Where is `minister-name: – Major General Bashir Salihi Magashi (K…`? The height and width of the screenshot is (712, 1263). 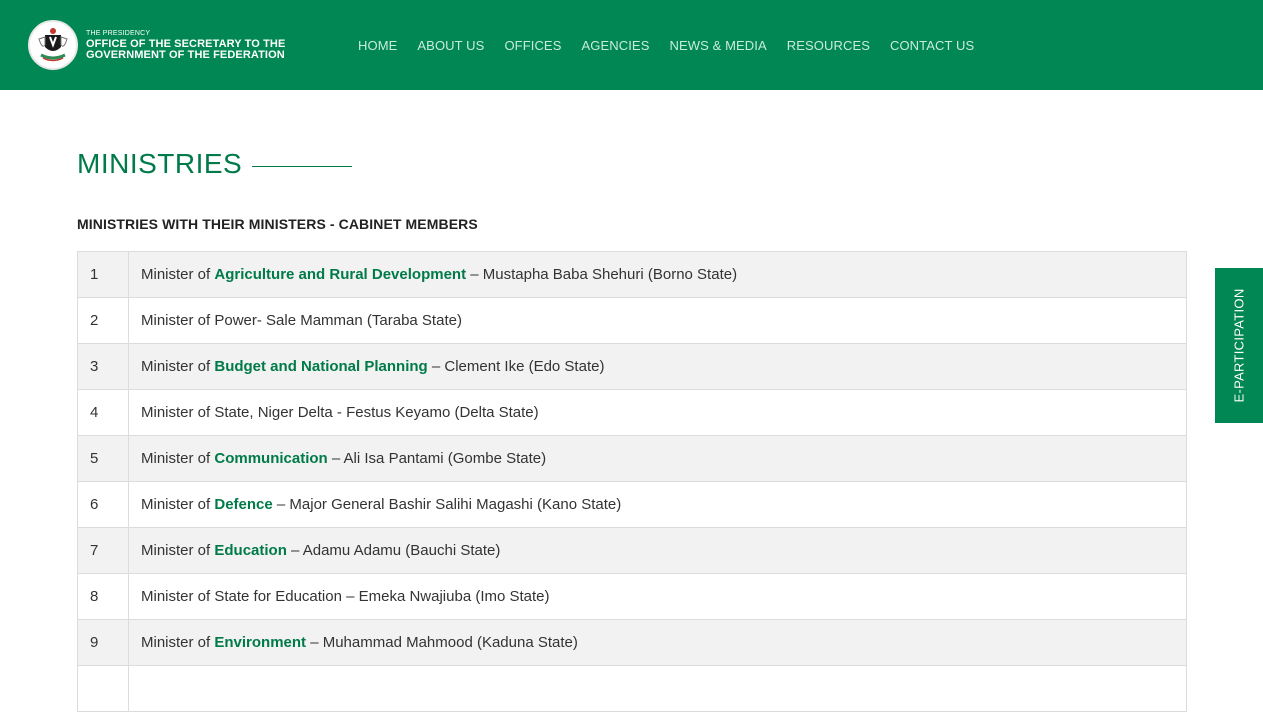
minister-name: – Major General Bashir Salihi Magashi (K… is located at coordinates (447, 504).